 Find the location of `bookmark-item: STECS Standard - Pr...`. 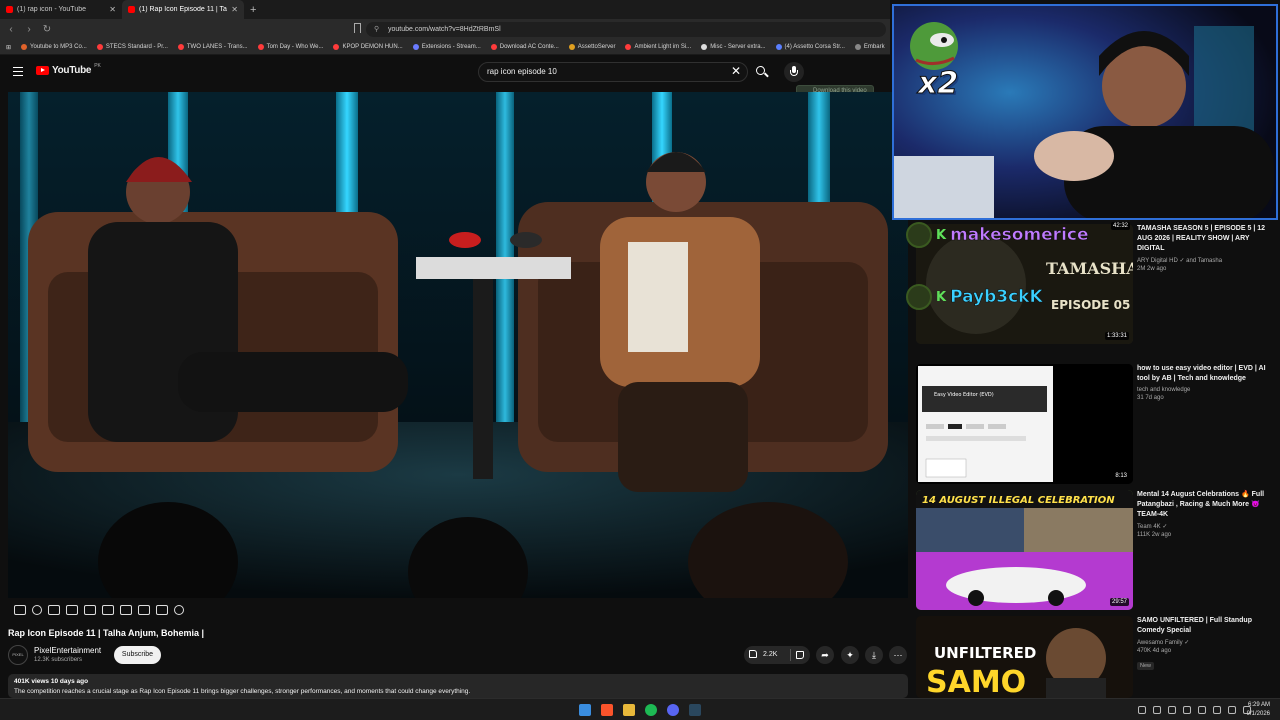

bookmark-item: STECS Standard - Pr... is located at coordinates (132, 47).